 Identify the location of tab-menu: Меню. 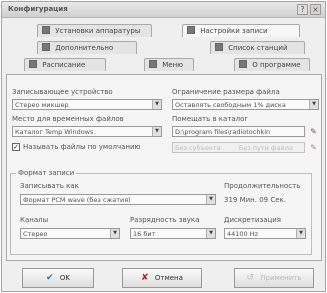
(169, 64).